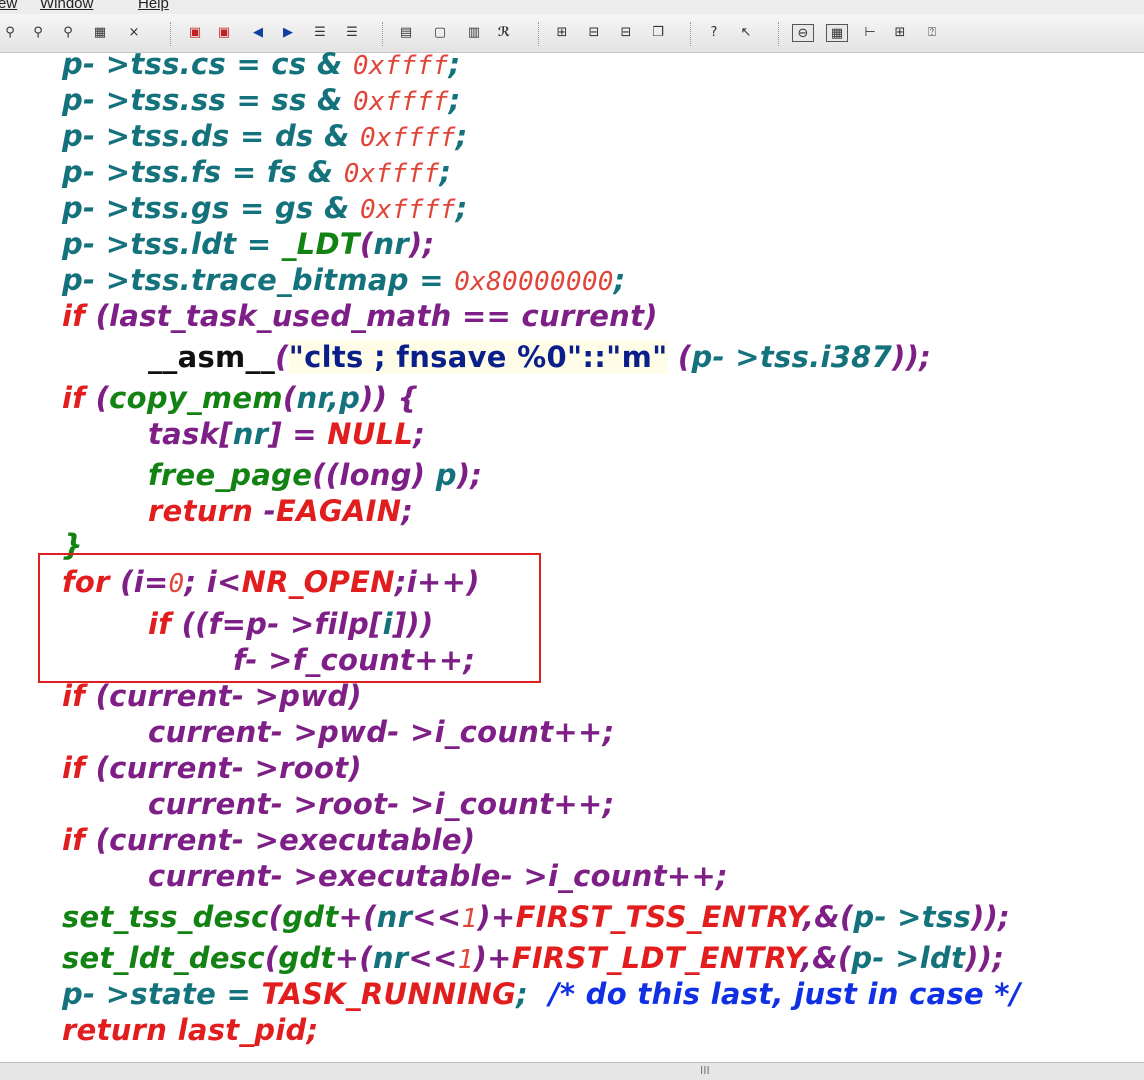  I want to click on symbol-window-icon: ▦, so click(837, 33).